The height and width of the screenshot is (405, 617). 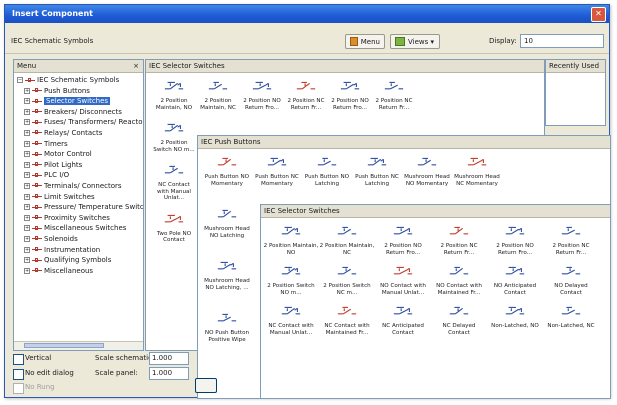 I want to click on tree-item: + Selector Switches, so click(x=78, y=101).